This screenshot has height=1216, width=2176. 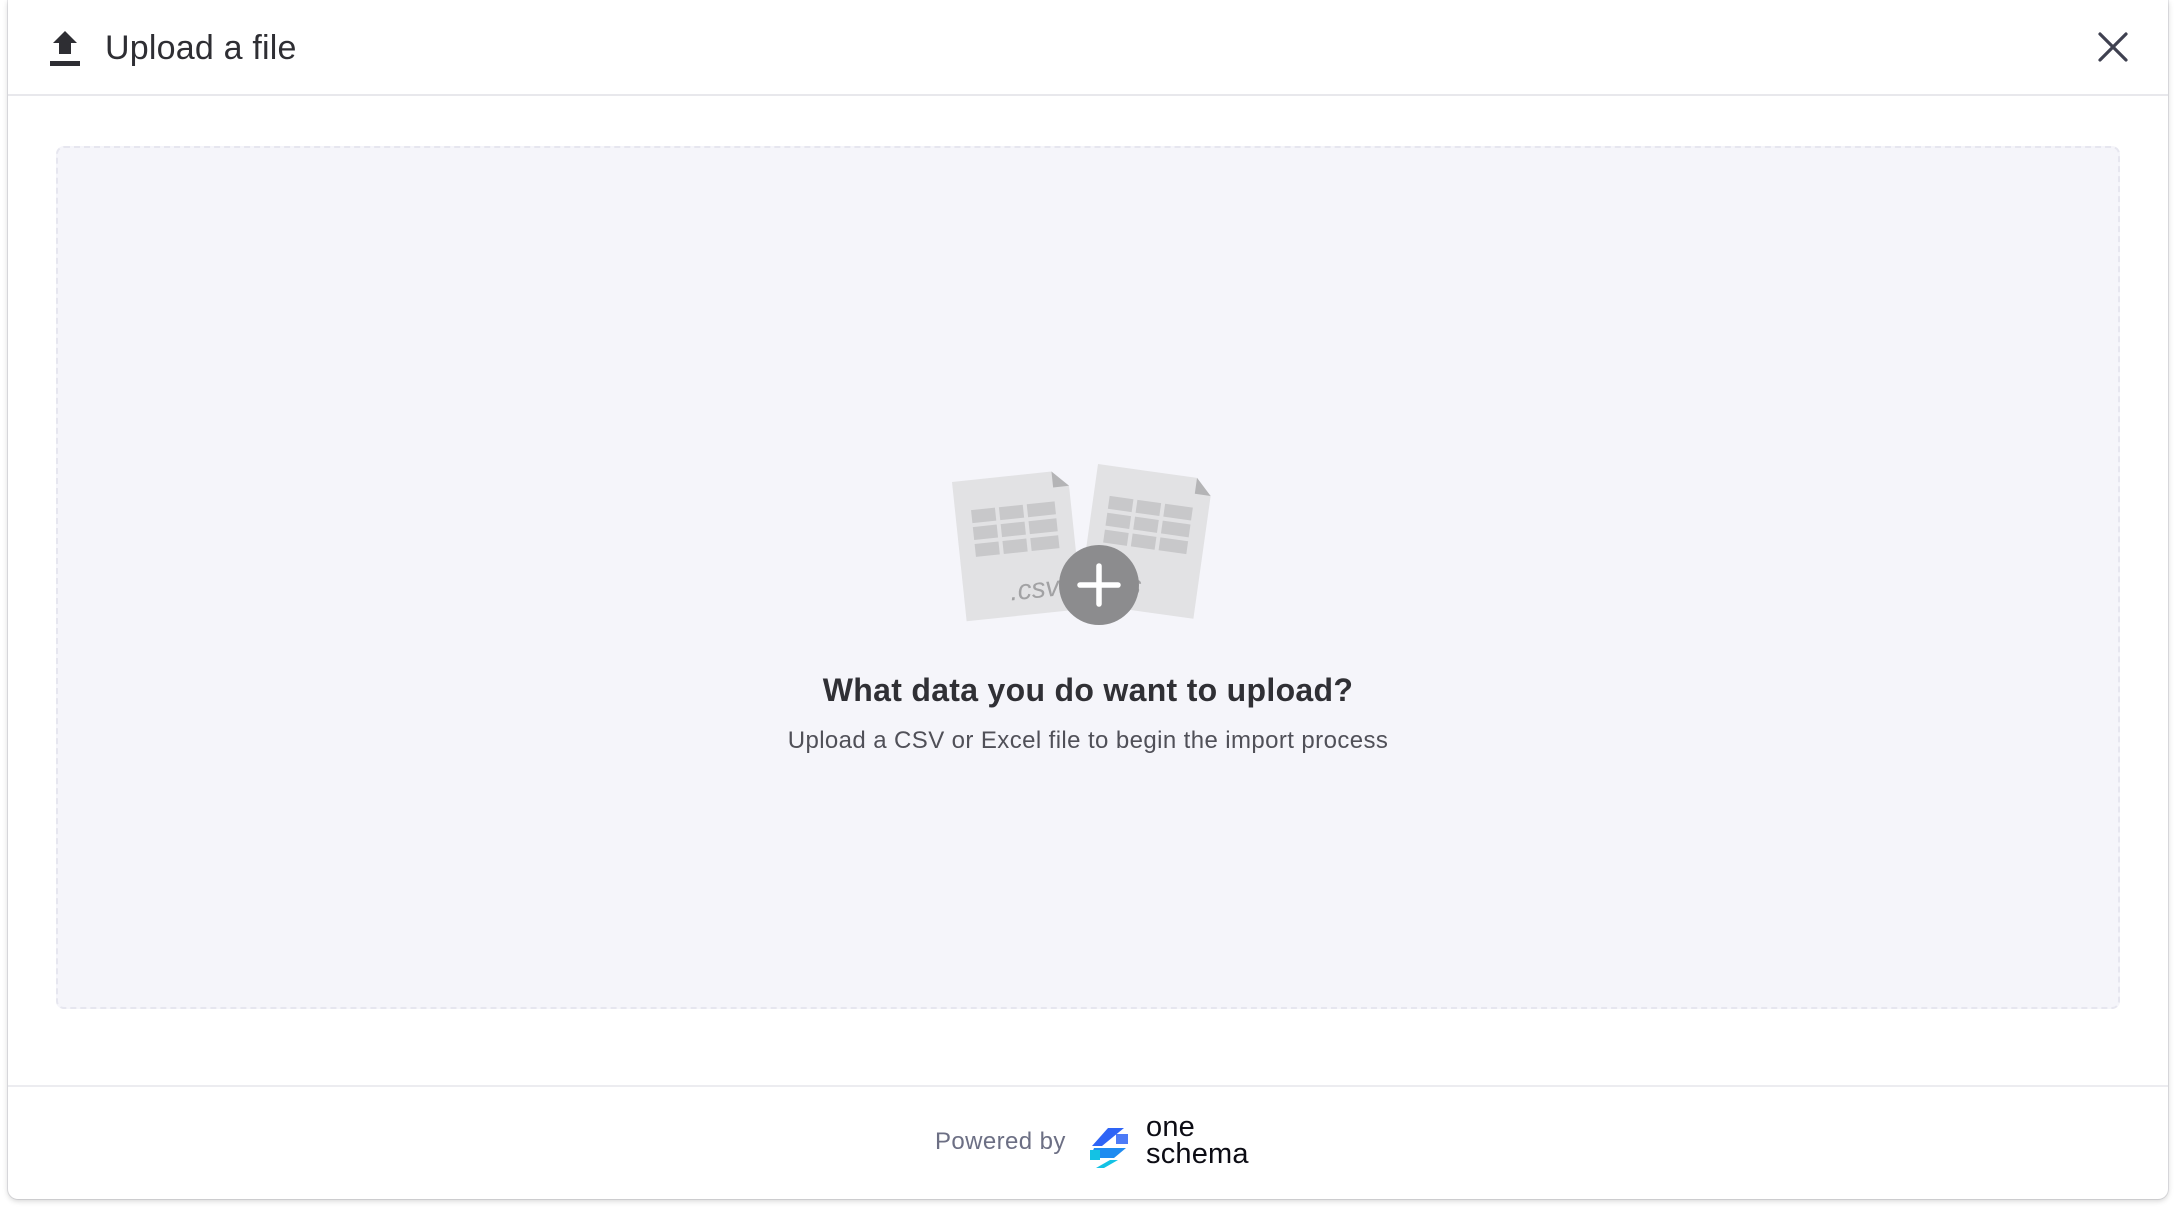 What do you see at coordinates (1081, 544) in the screenshot?
I see `file-types-illustration: .csv .xls` at bounding box center [1081, 544].